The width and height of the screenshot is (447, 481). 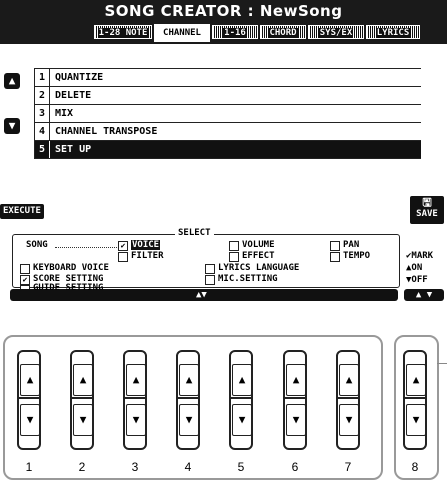 I want to click on menu-item-channel-transpose: 4 CHANNEL TRANSPOSE, so click(x=228, y=132).